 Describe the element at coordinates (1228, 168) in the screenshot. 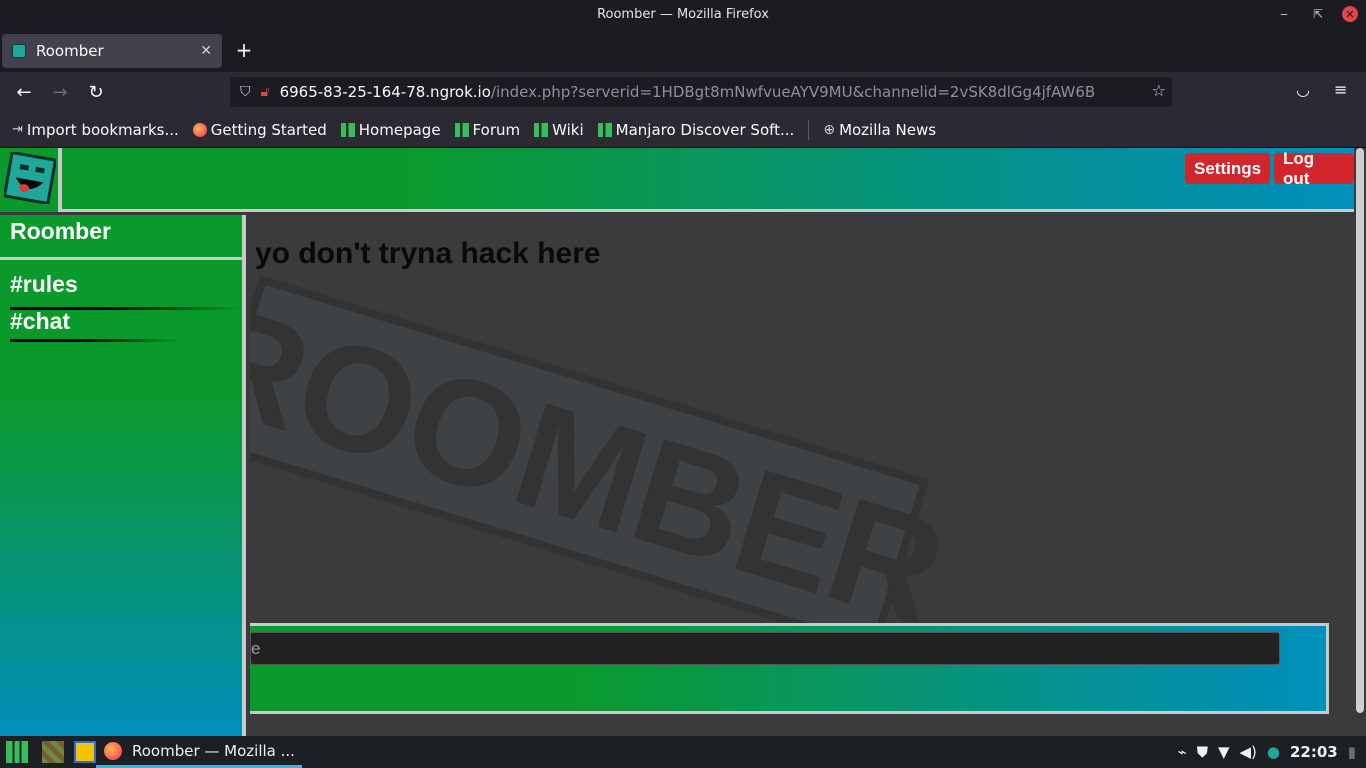

I see `settings-button: Settings` at that location.